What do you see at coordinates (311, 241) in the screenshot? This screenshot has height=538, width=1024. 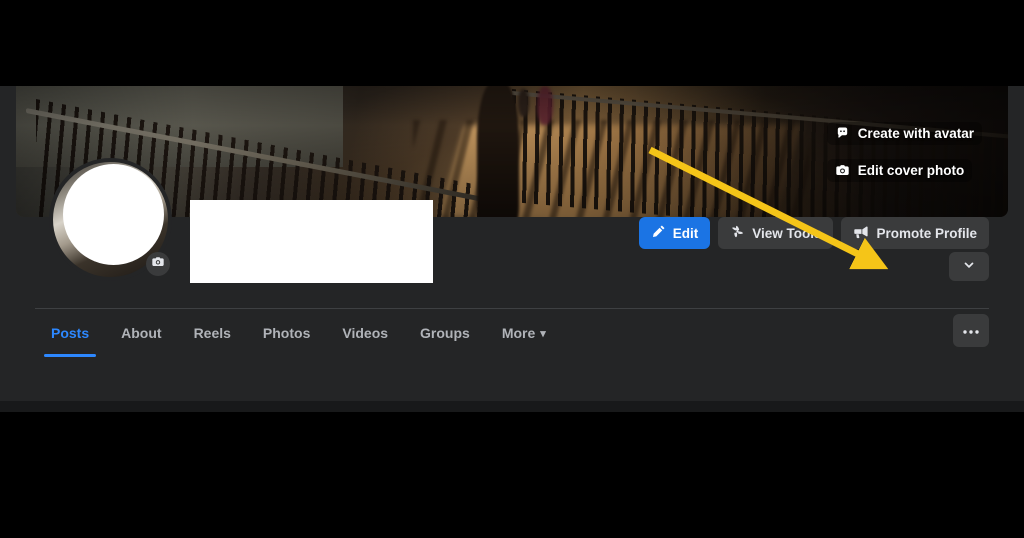 I see `profile-name-redaction` at bounding box center [311, 241].